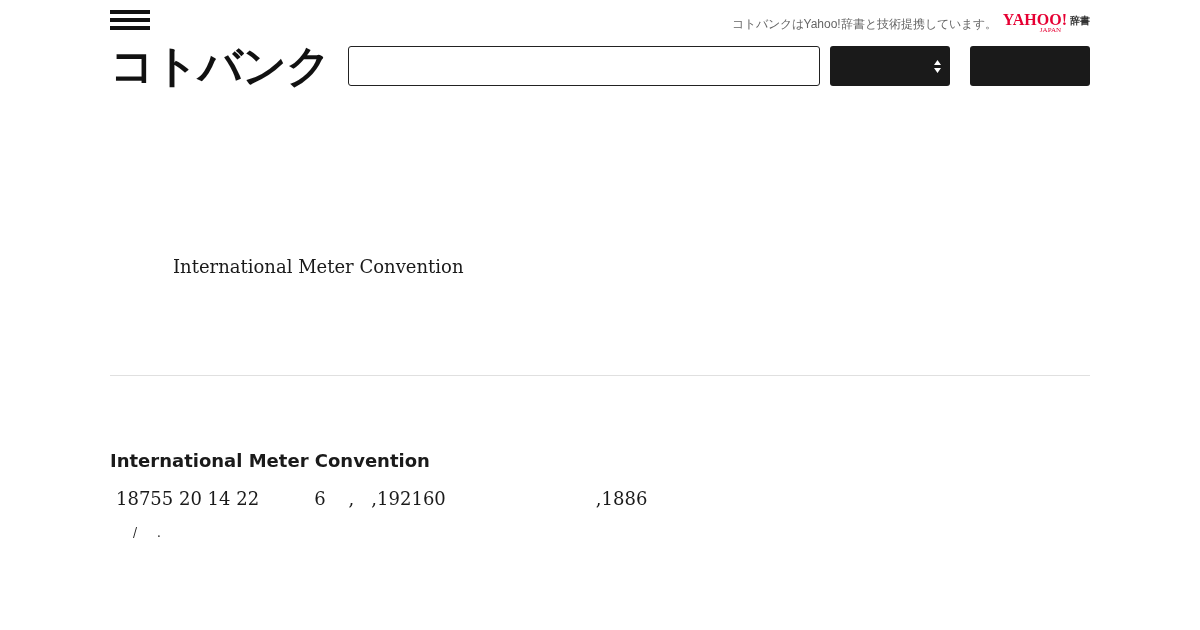 The width and height of the screenshot is (1200, 630). Describe the element at coordinates (584, 66) in the screenshot. I see `search-field` at that location.